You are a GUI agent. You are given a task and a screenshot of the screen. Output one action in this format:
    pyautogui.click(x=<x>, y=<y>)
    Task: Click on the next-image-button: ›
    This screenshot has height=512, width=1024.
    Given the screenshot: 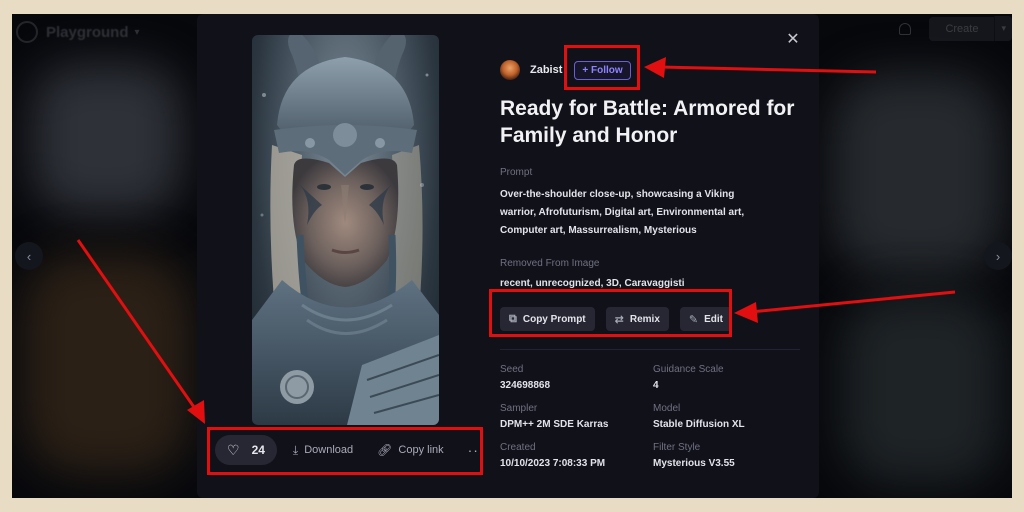 What is the action you would take?
    pyautogui.click(x=998, y=256)
    